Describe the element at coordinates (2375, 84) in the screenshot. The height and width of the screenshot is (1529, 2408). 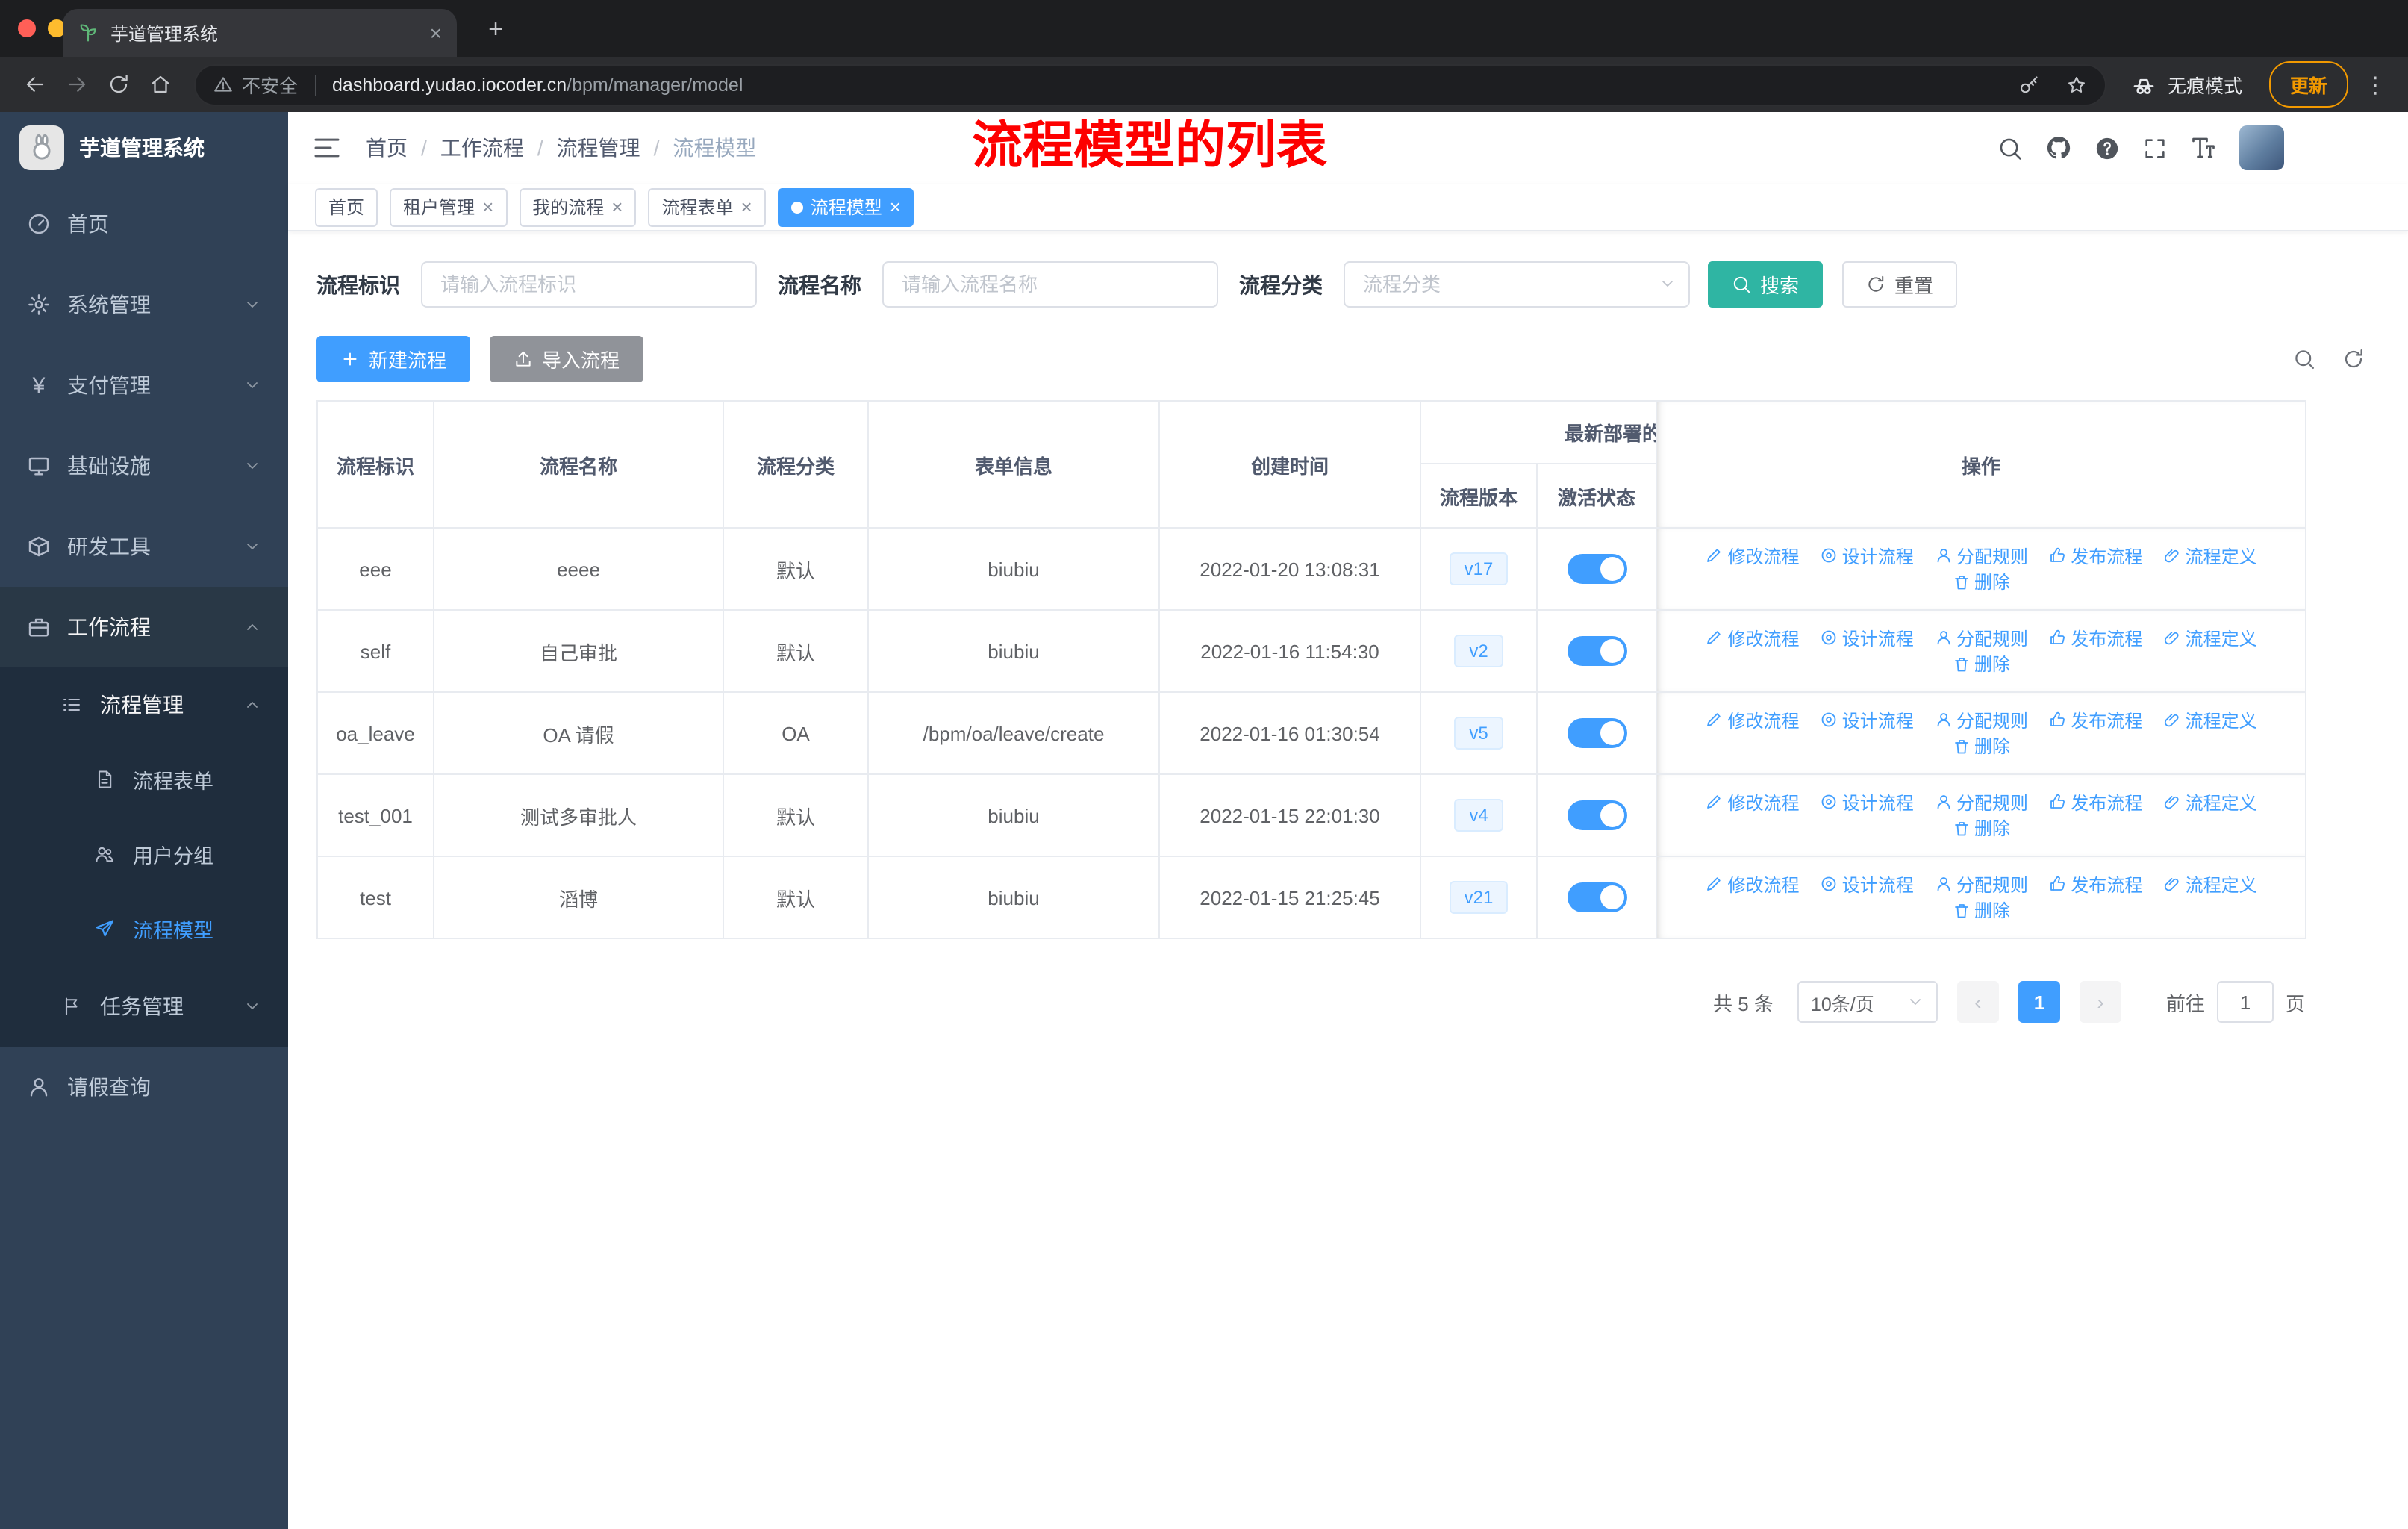
I see `browser-menu-icon: ⋮` at that location.